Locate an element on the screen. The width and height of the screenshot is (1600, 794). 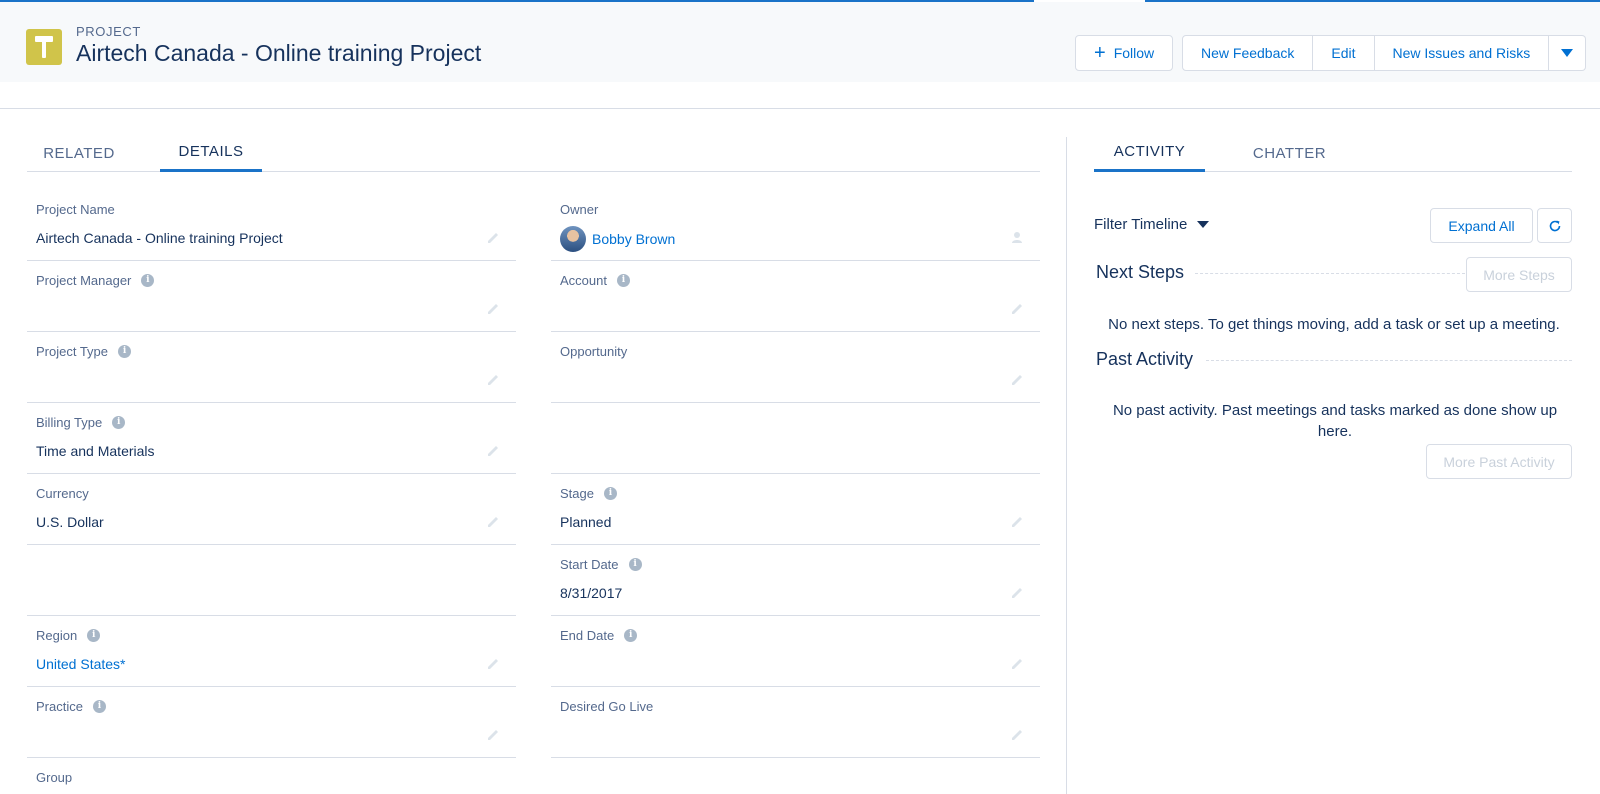
tab-related: RELATED is located at coordinates (79, 153).